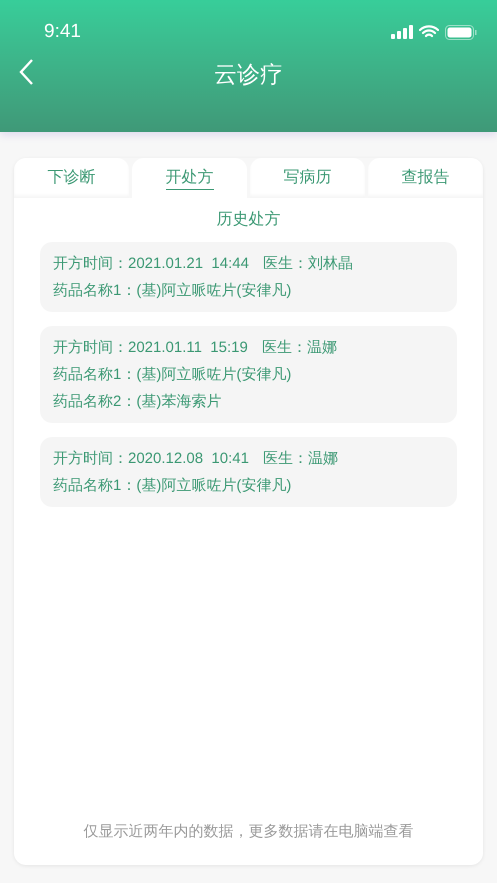 This screenshot has width=497, height=883. I want to click on back-button, so click(26, 72).